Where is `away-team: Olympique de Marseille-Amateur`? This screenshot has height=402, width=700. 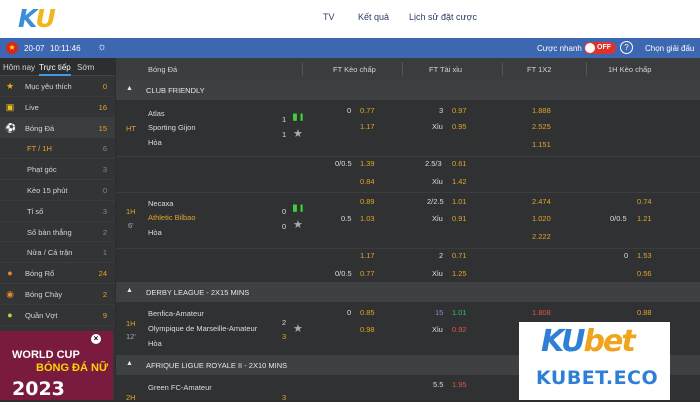 away-team: Olympique de Marseille-Amateur is located at coordinates (203, 328).